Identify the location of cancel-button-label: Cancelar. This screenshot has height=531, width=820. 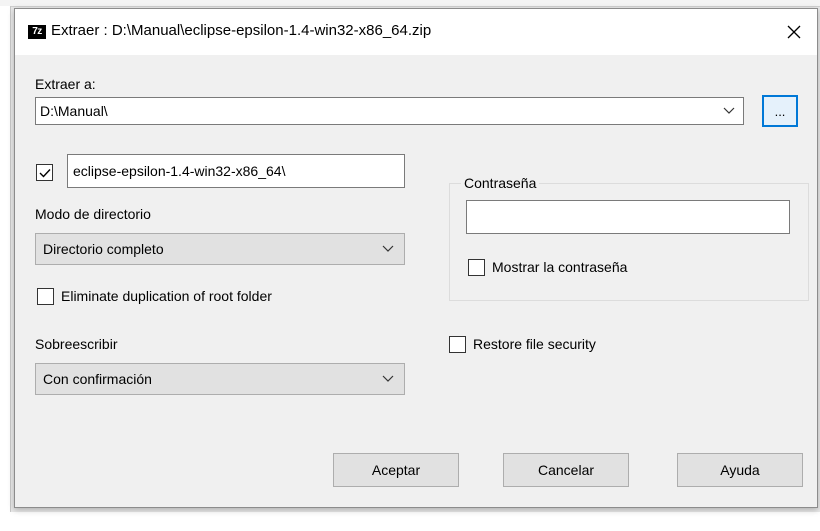
(566, 470).